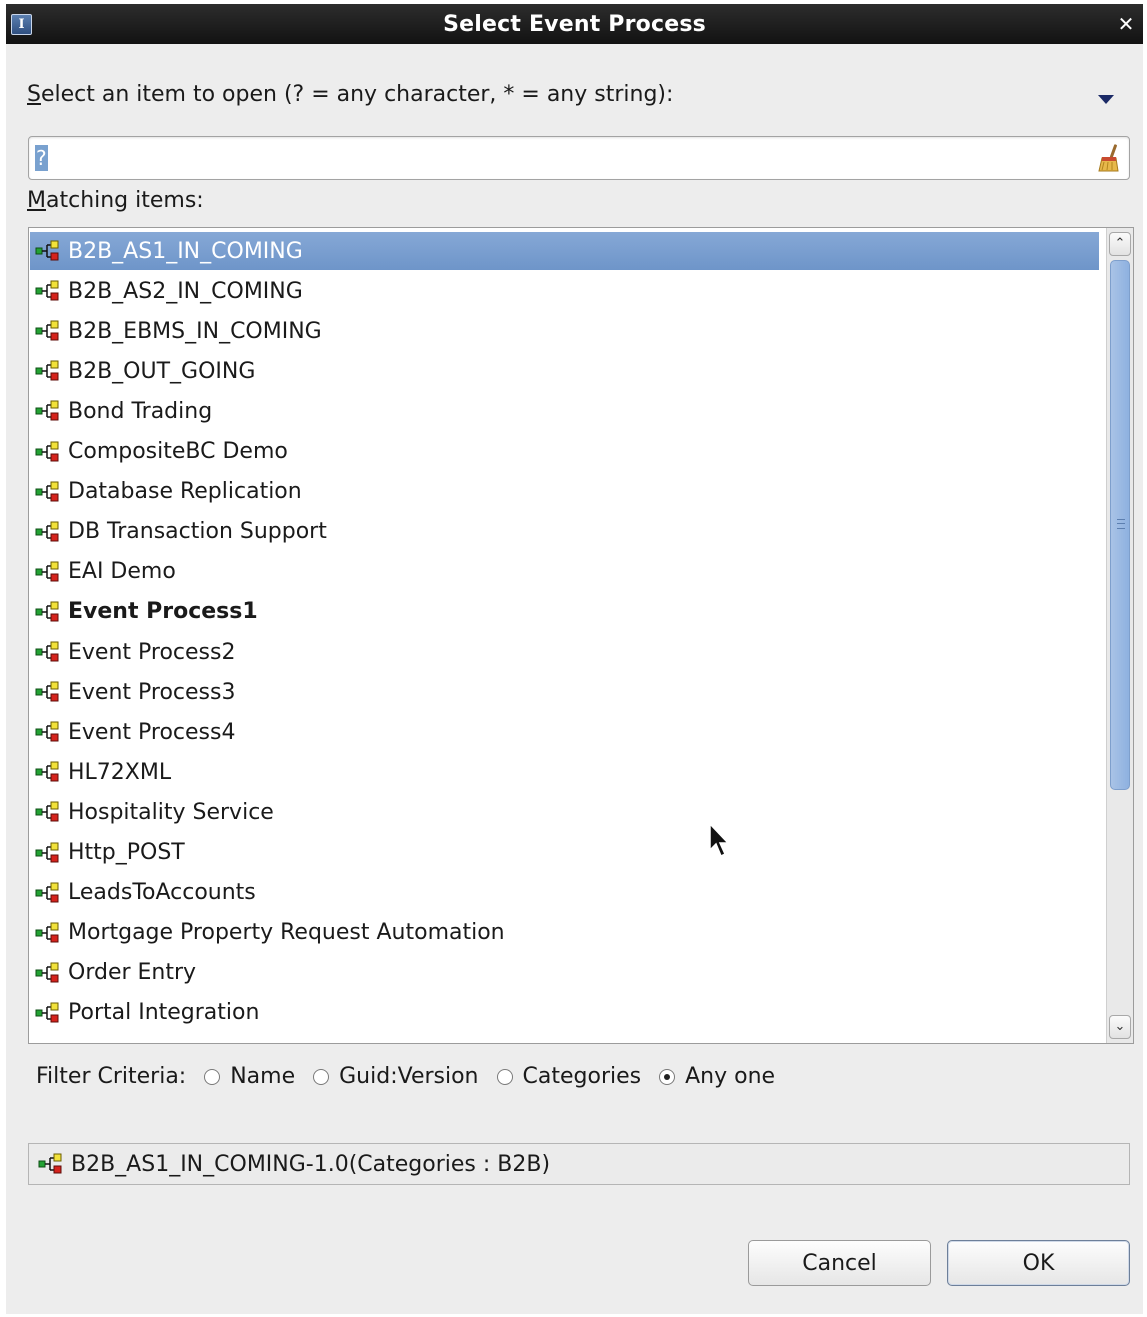 The image size is (1147, 1317). I want to click on list-item: Http_POST, so click(564, 853).